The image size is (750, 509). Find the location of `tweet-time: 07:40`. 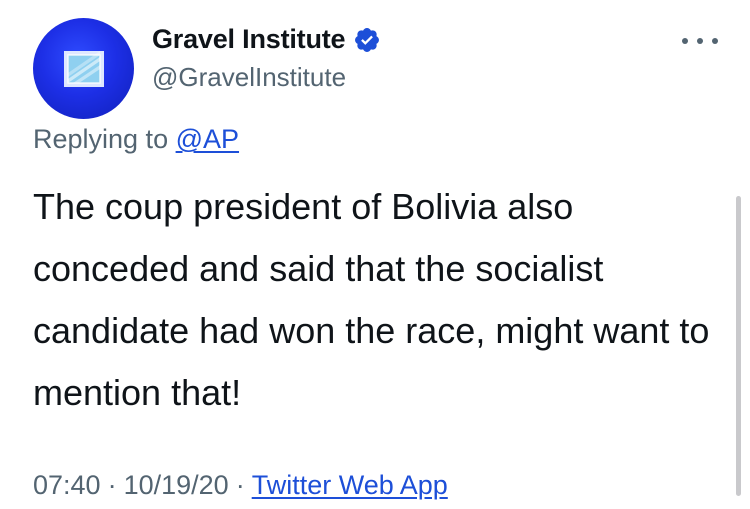

tweet-time: 07:40 is located at coordinates (67, 485).